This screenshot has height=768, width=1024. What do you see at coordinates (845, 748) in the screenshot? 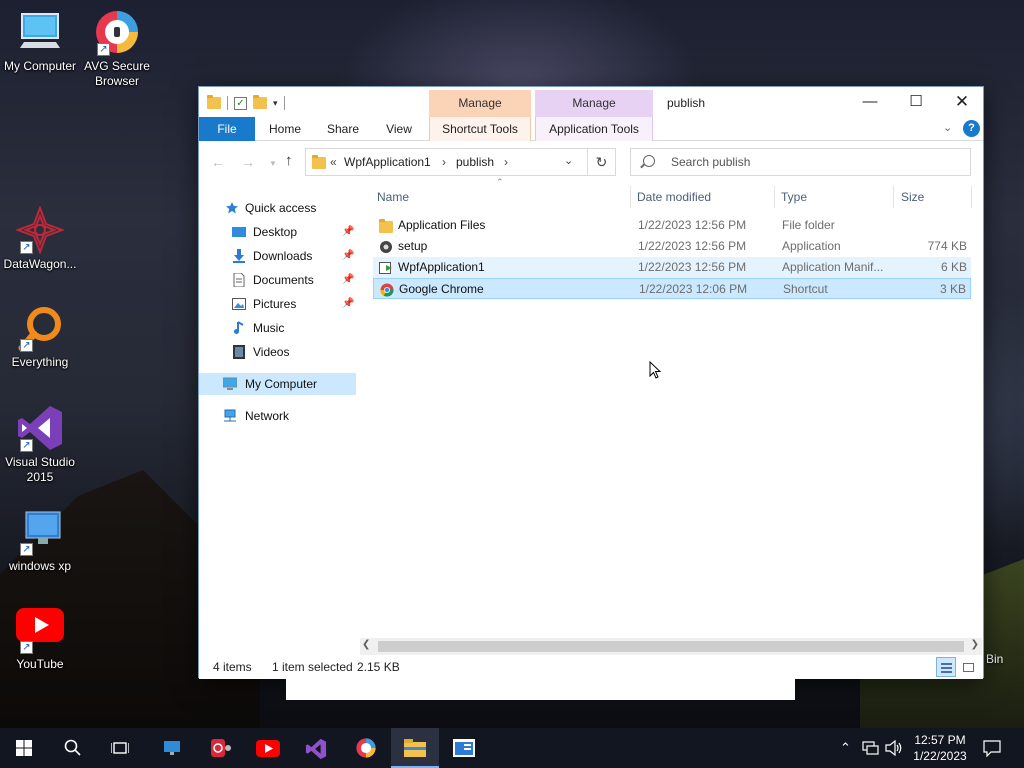
I see `chevron-up-icon: ⌃` at bounding box center [845, 748].